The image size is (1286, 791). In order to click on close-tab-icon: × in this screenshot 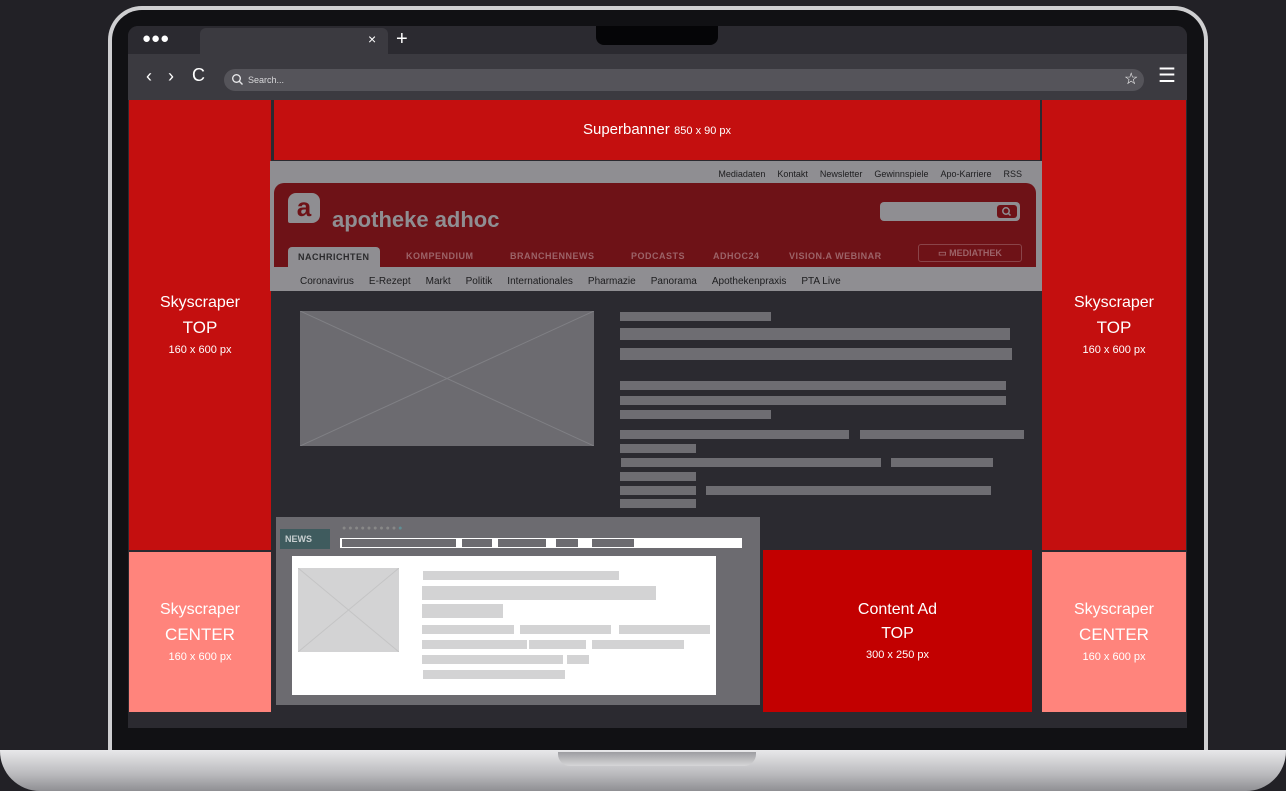, I will do `click(372, 39)`.